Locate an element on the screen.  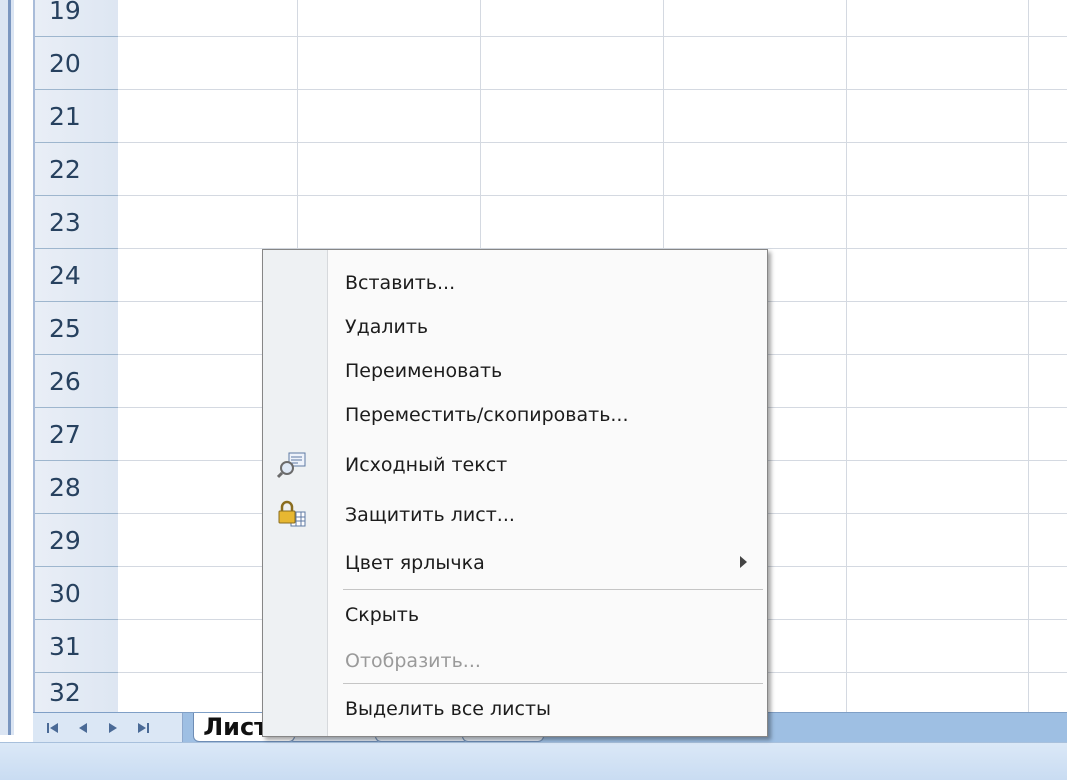
last-sheet-icon is located at coordinates (143, 728).